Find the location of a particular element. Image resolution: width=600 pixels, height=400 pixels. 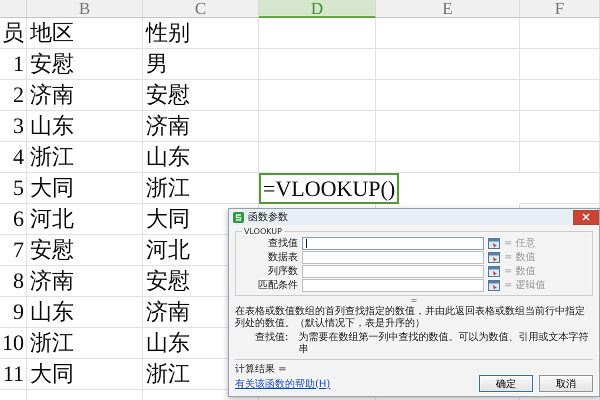

argument-type: = 任意 is located at coordinates (520, 243).